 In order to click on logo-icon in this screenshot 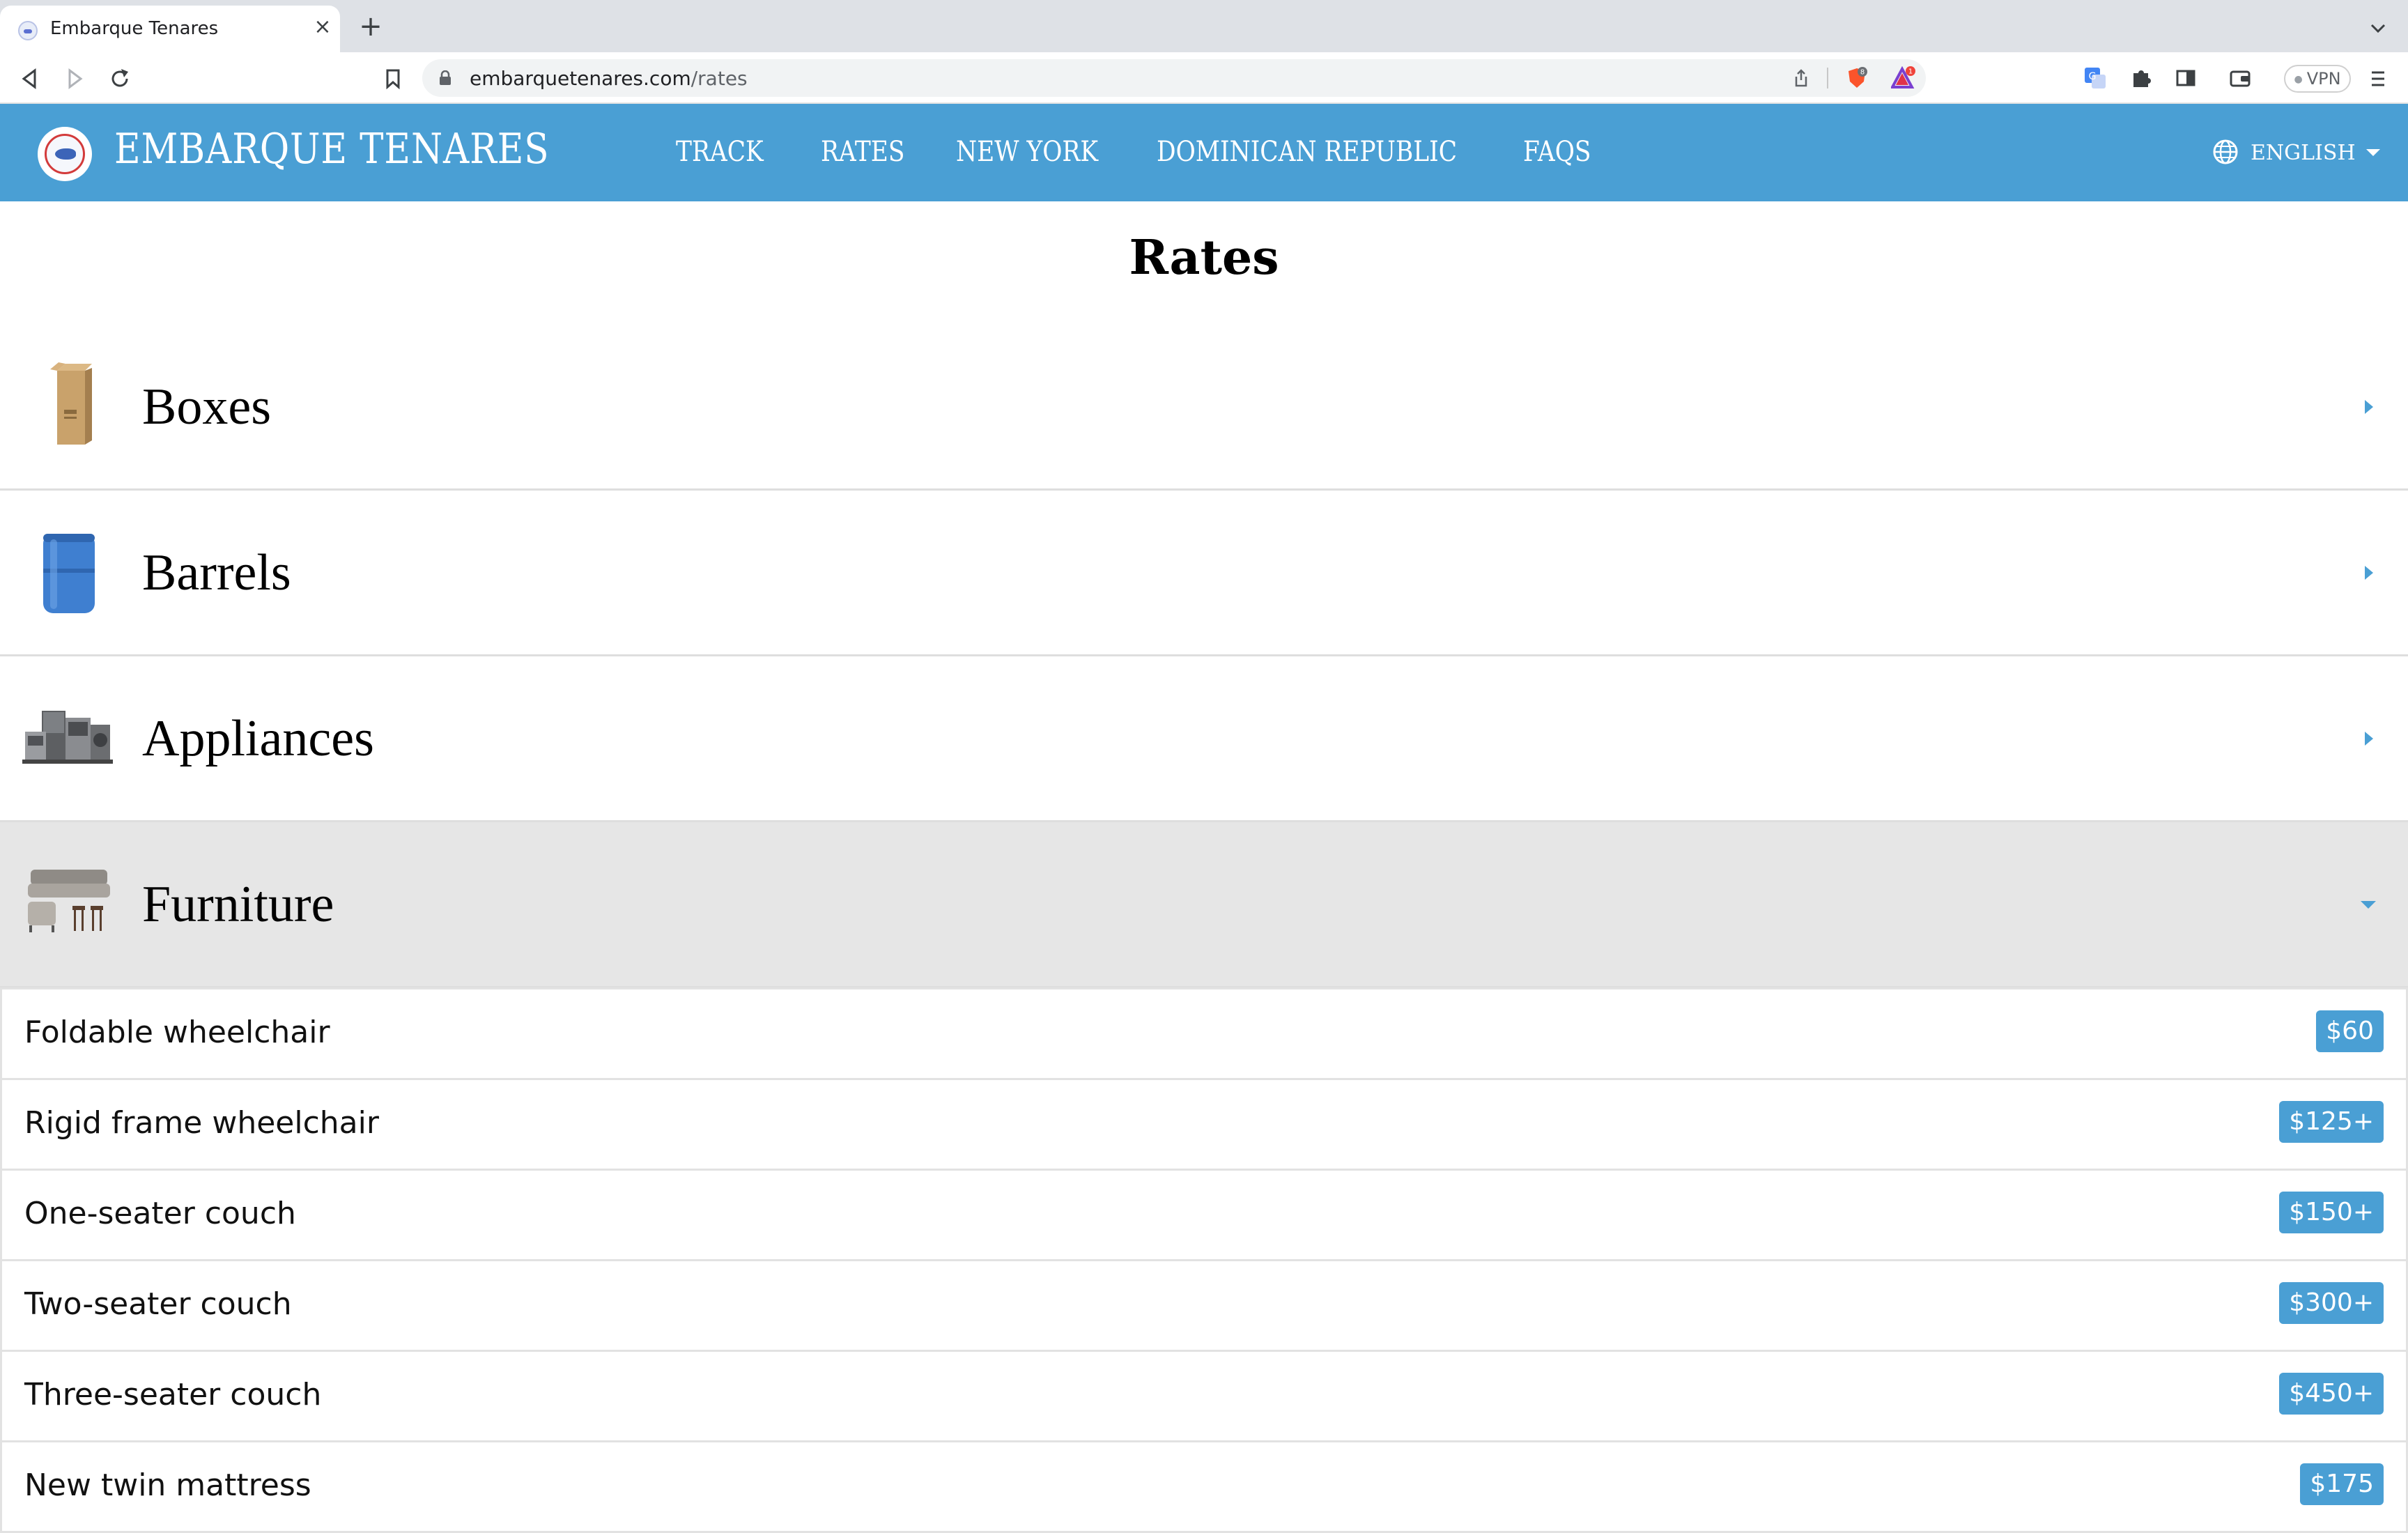, I will do `click(65, 154)`.